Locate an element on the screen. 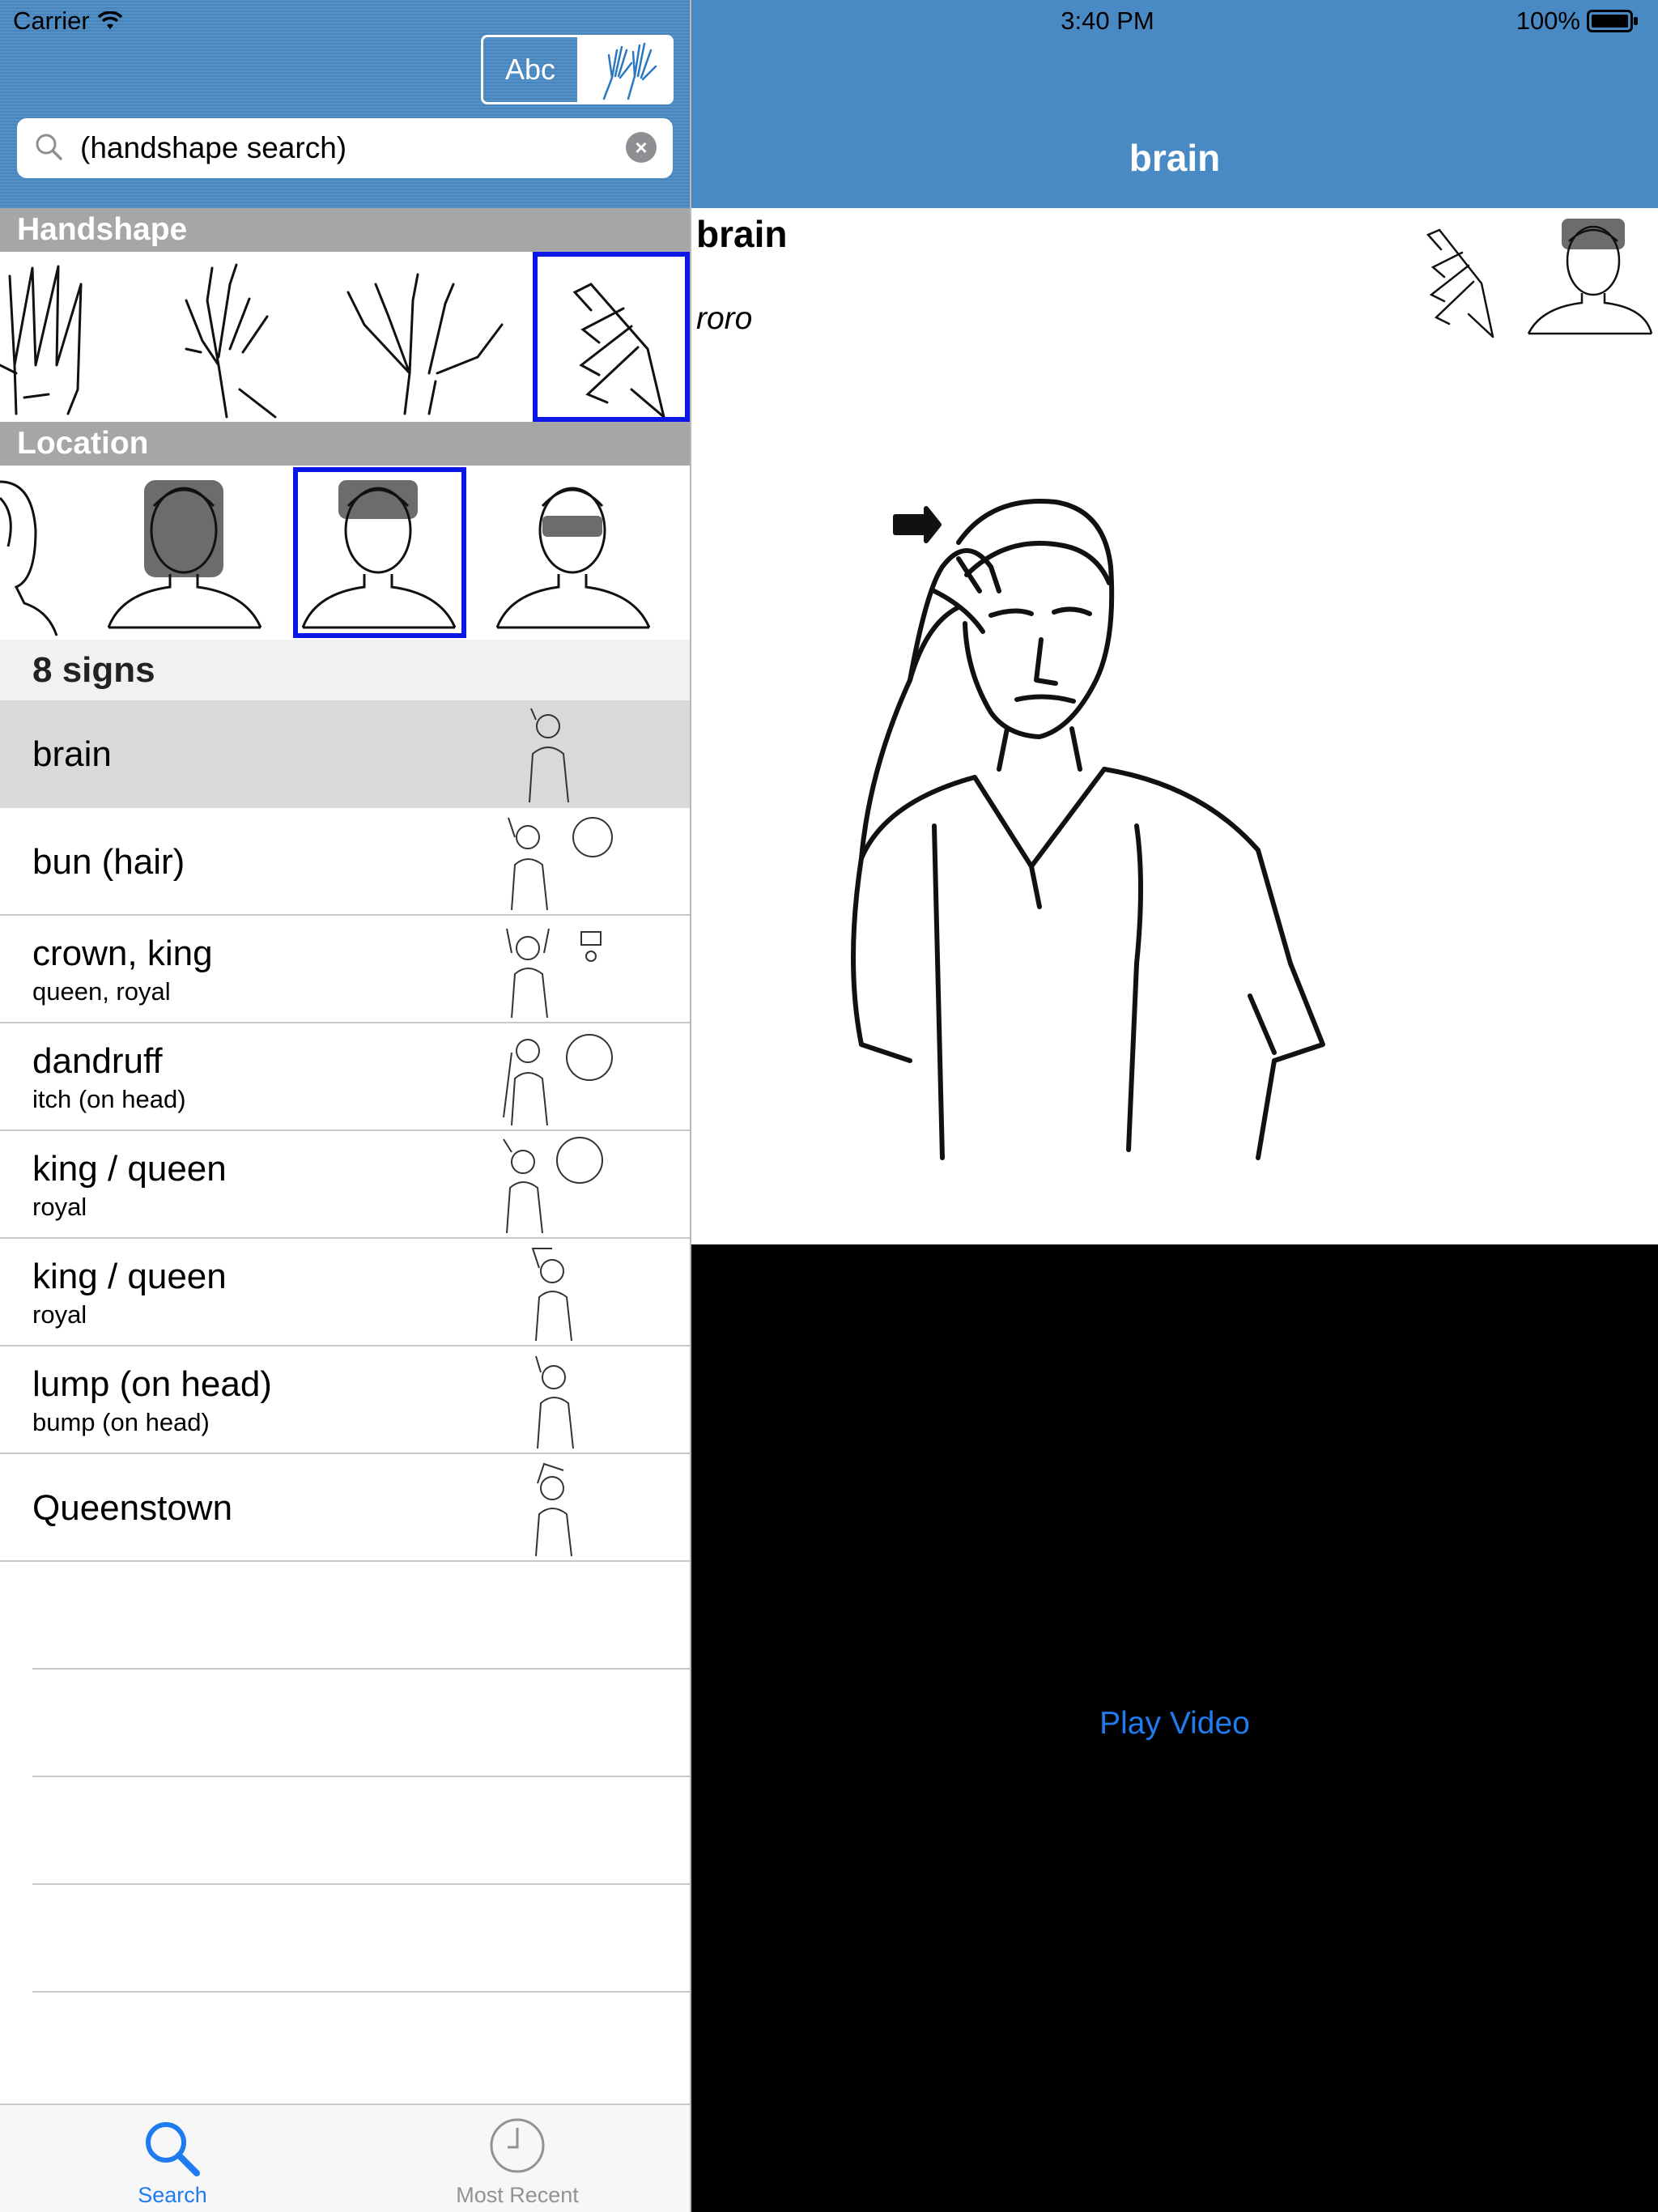 The width and height of the screenshot is (1658, 2212). location-strip is located at coordinates (345, 553).